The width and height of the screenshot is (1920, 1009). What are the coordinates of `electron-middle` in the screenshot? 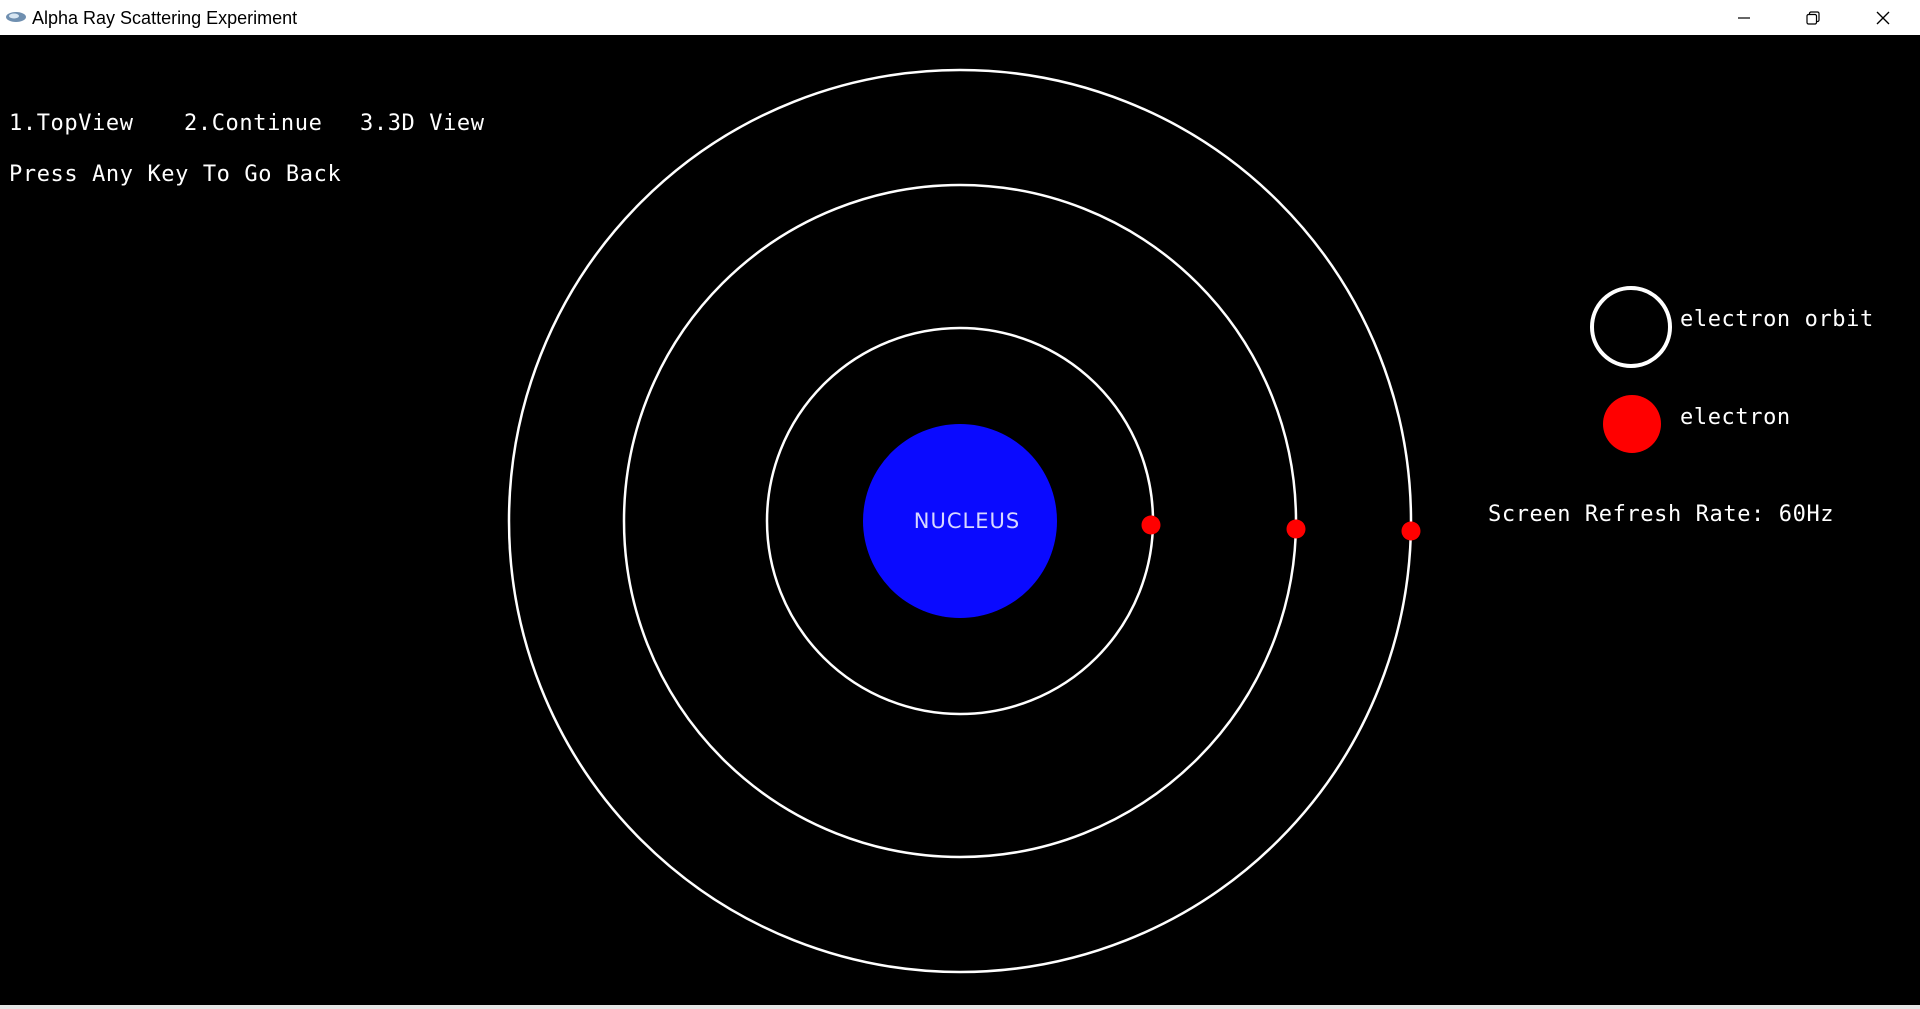 It's located at (1296, 529).